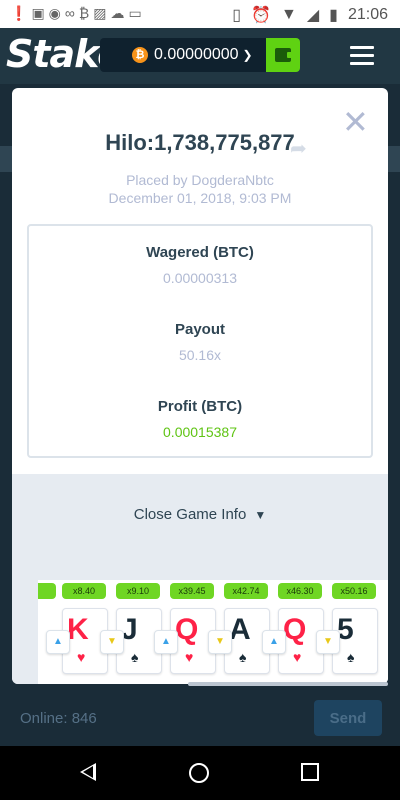 This screenshot has height=800, width=400. Describe the element at coordinates (102, 13) in the screenshot. I see `image-icon: ▨` at that location.